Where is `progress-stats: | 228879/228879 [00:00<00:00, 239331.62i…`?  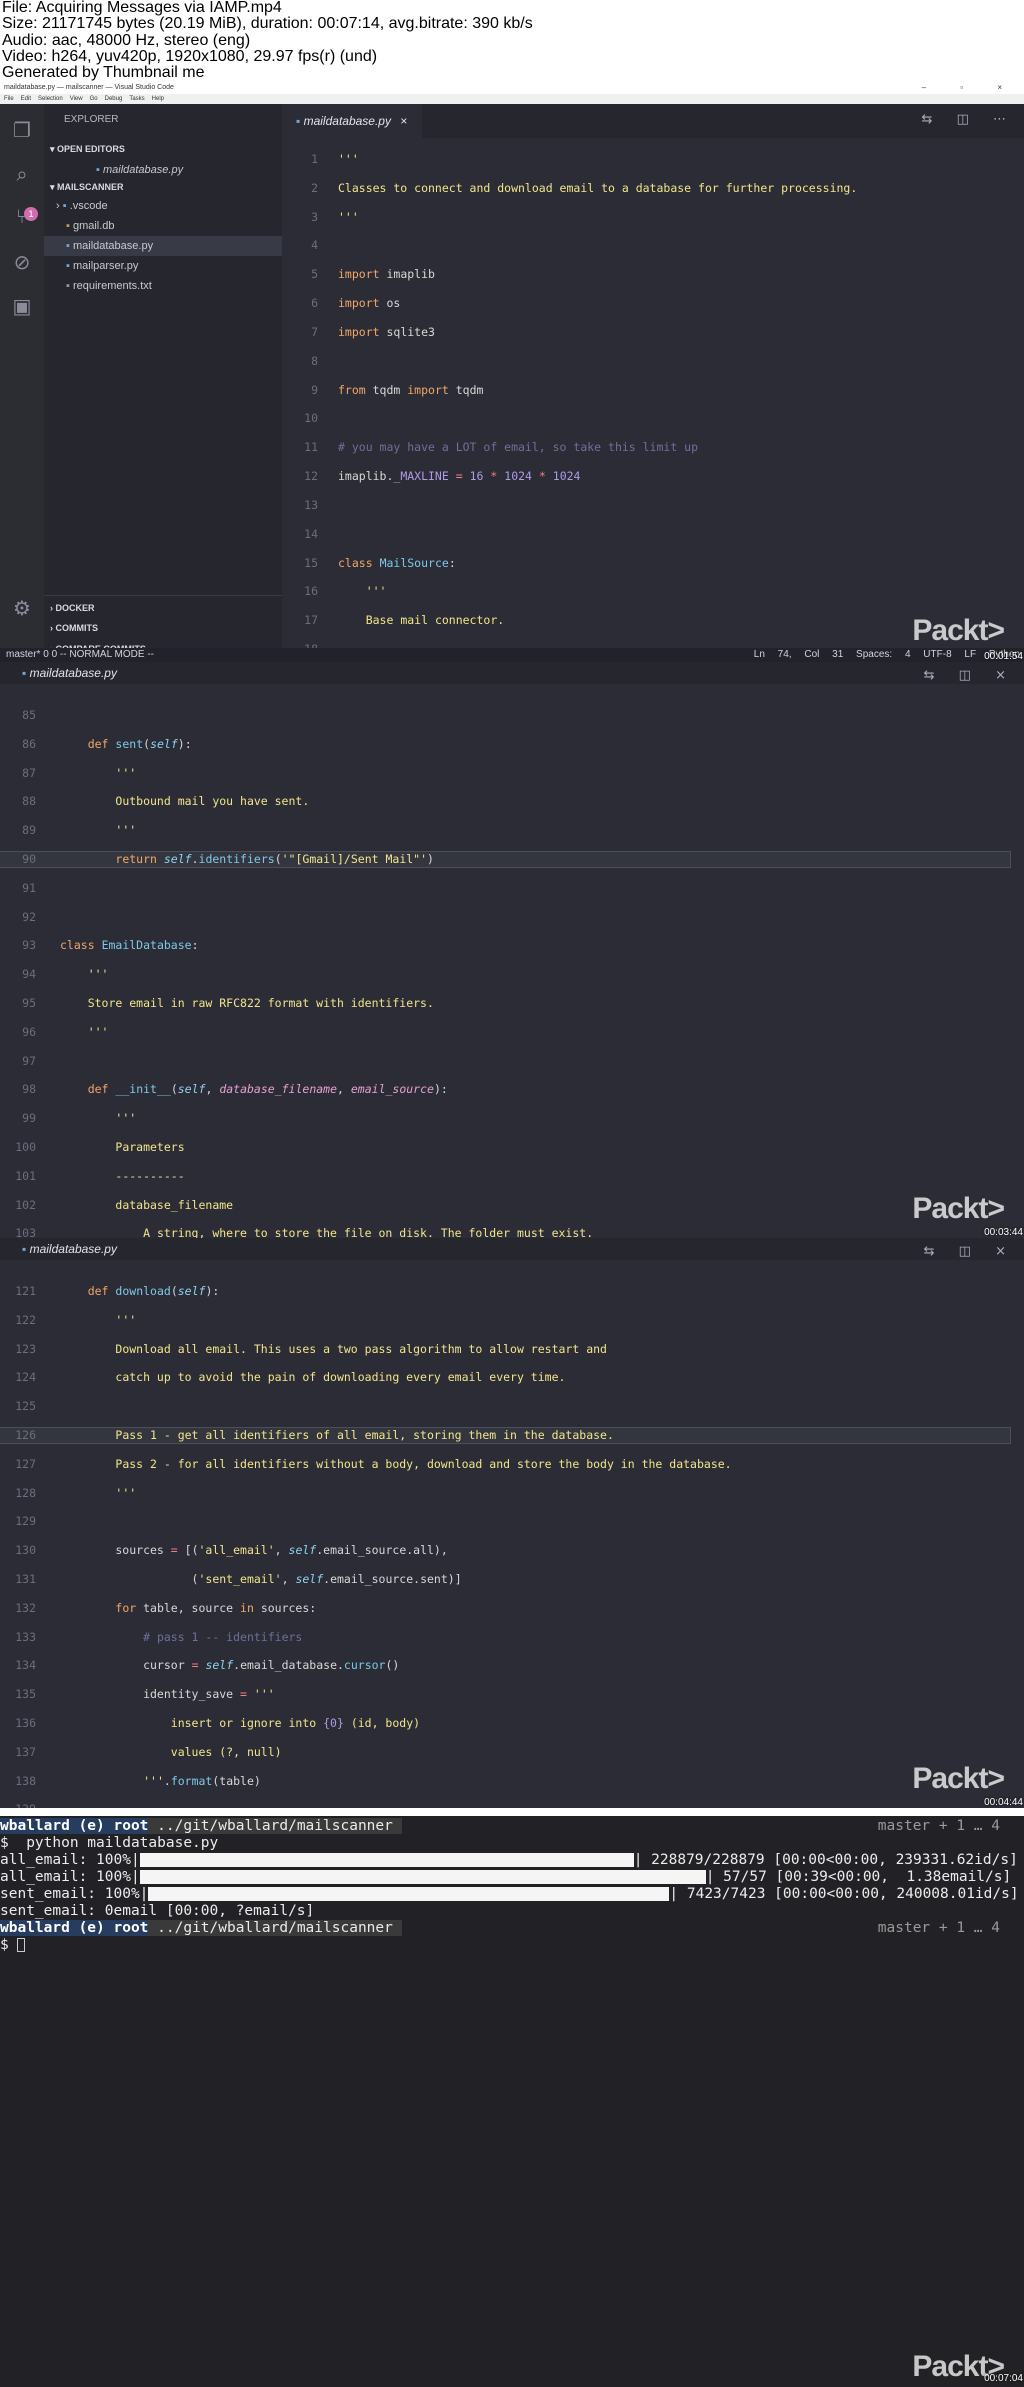
progress-stats: | 228879/228879 [00:00<00:00, 239331.62i… is located at coordinates (825, 1860).